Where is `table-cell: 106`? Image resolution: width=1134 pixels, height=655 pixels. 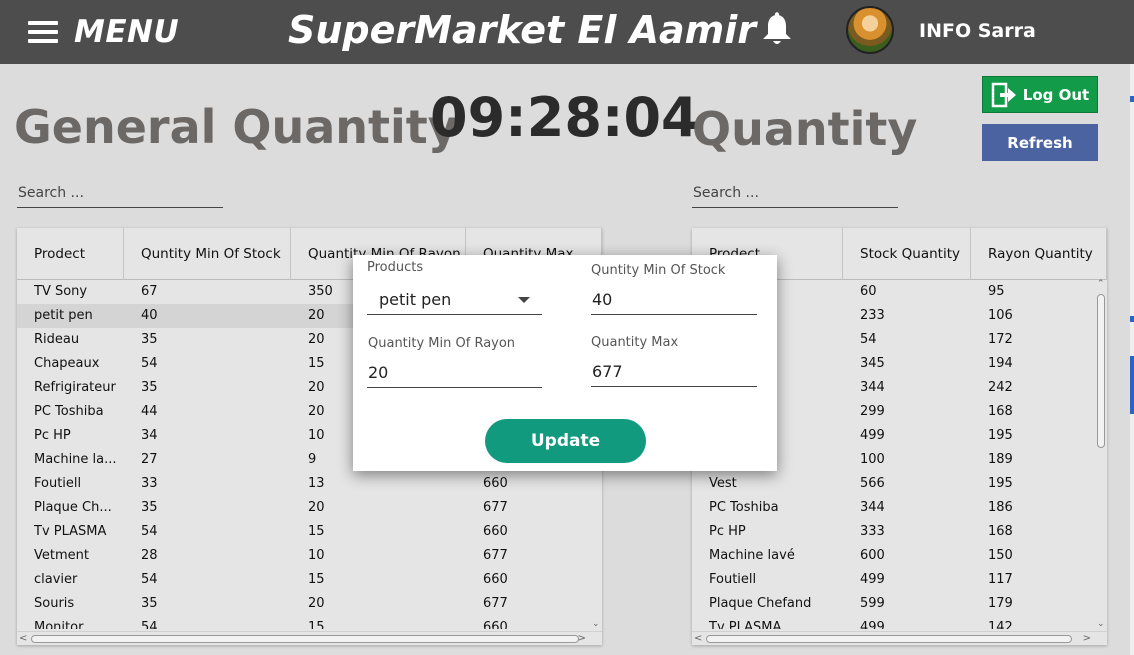 table-cell: 106 is located at coordinates (1000, 315).